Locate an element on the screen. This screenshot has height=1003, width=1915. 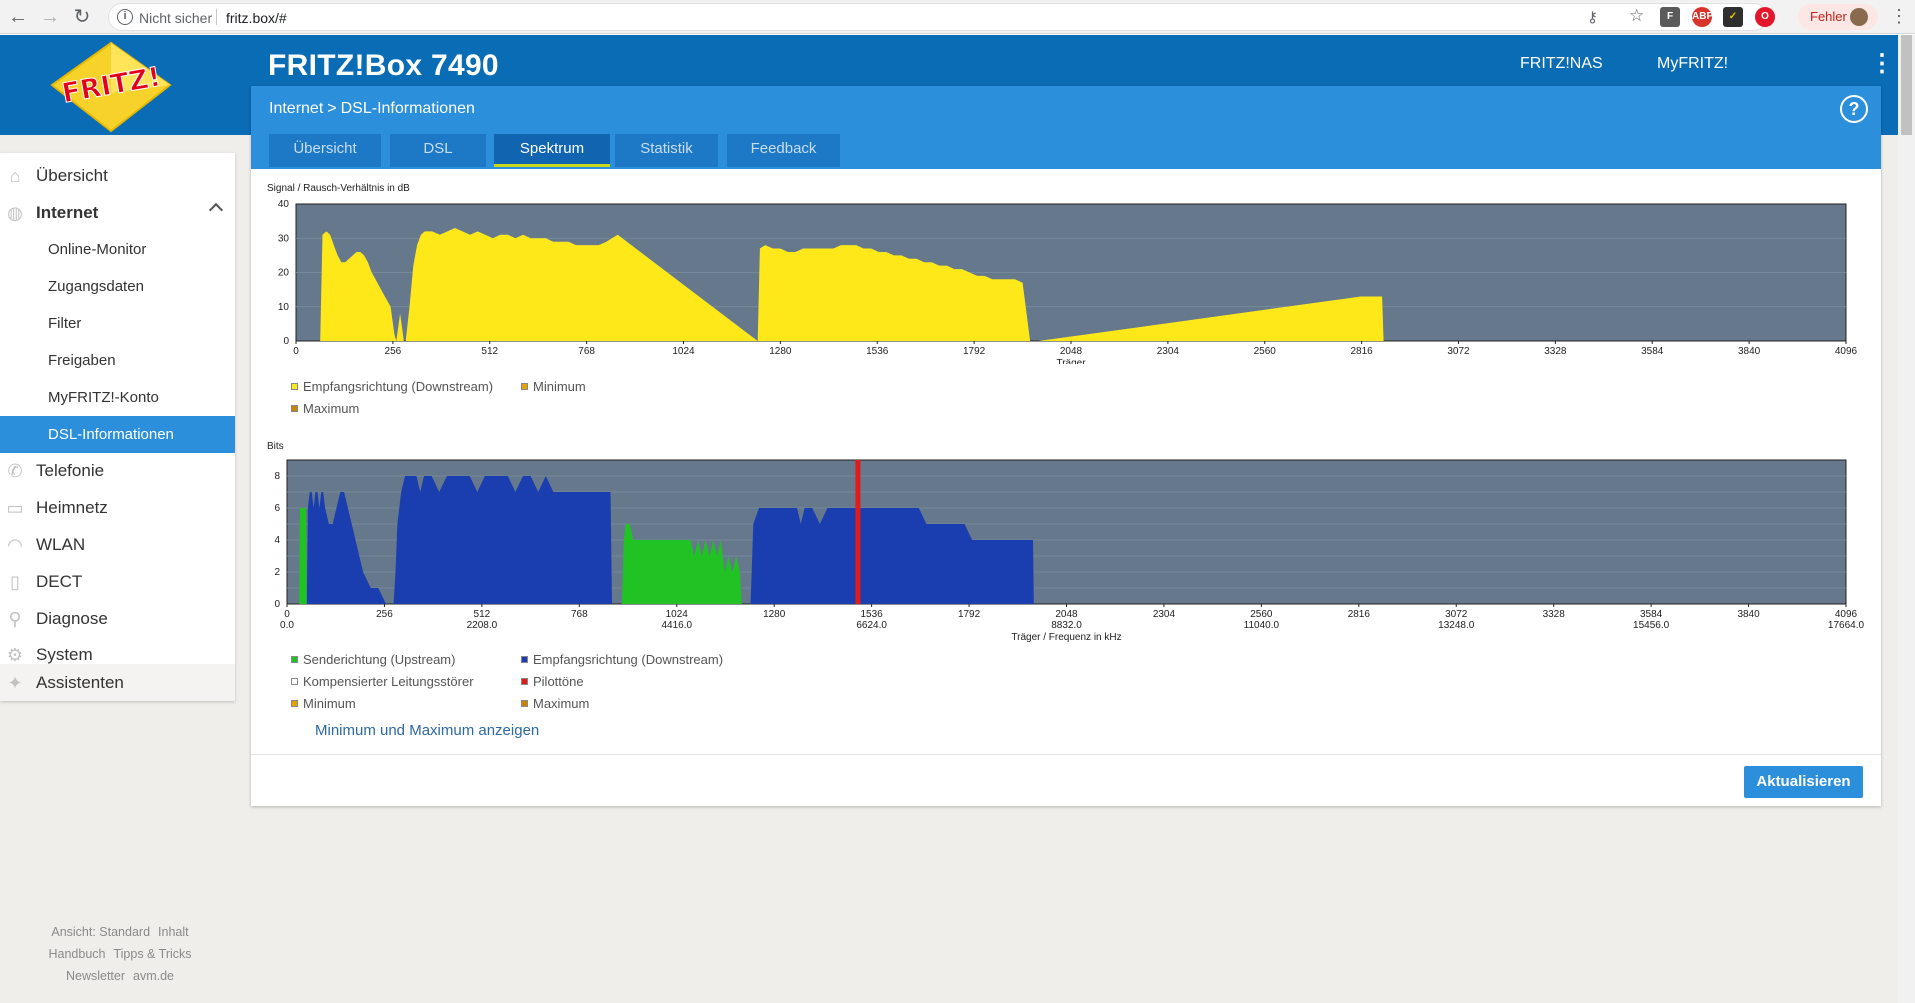
legend-snr-downstream: Empfangsrichtung (Downstream) is located at coordinates (392, 386).